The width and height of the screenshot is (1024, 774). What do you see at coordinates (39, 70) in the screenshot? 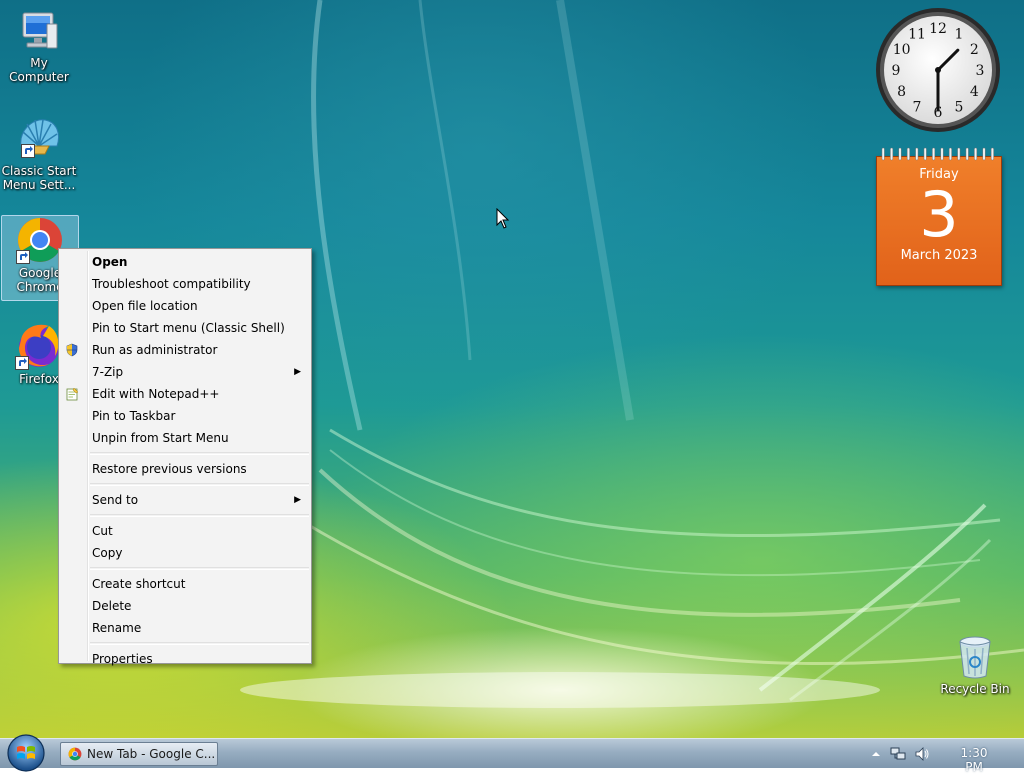
I see `desktop-icon-label: My Computer` at bounding box center [39, 70].